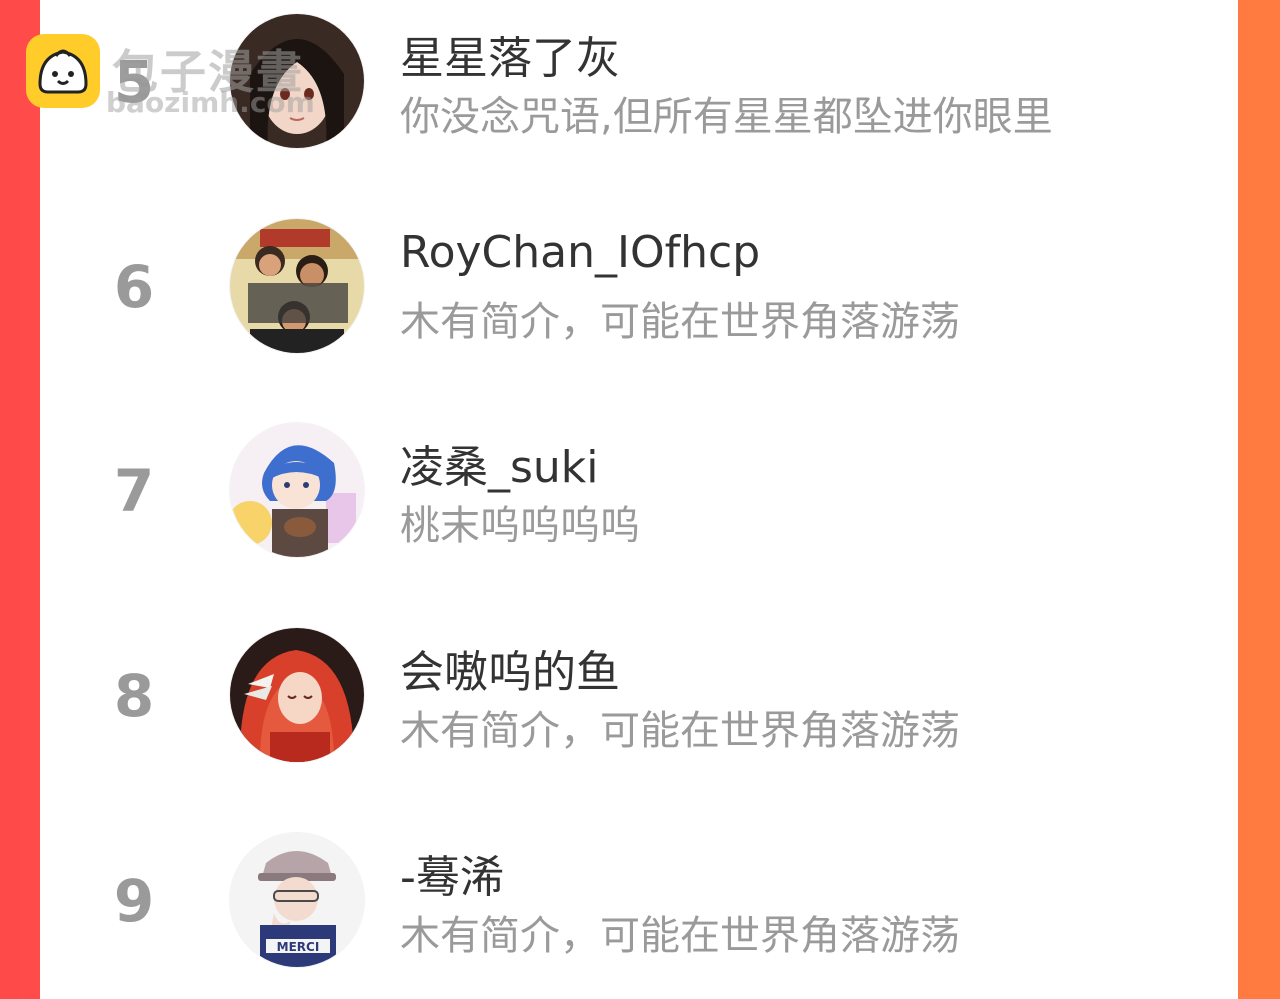  What do you see at coordinates (639, 698) in the screenshot?
I see `ranking-row: 8 会嗷呜的鱼 木有简介，可能在世界角落游荡` at bounding box center [639, 698].